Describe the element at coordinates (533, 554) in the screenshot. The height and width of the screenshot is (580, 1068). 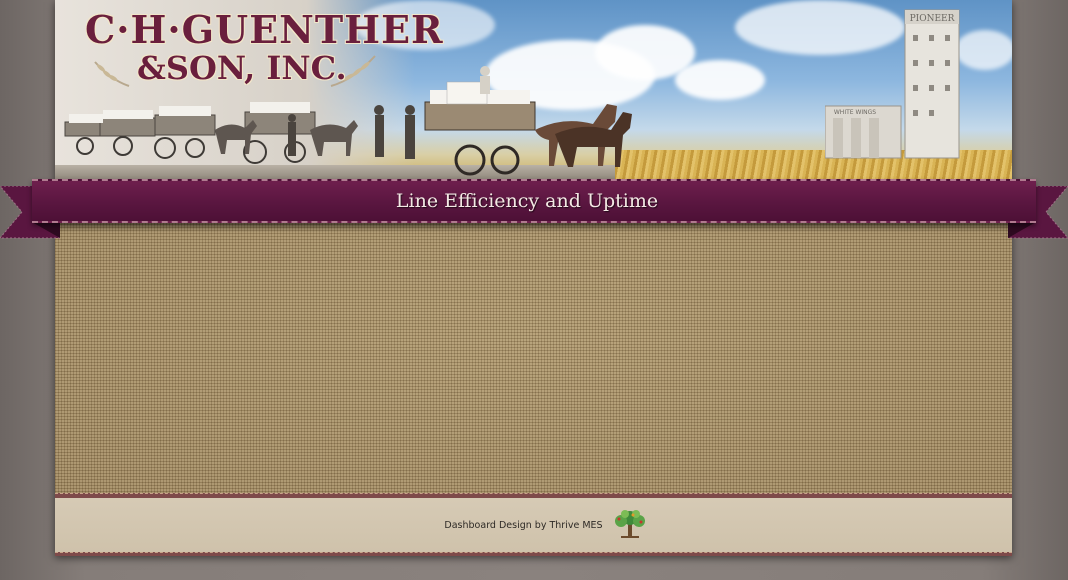
I see `footer-stitch-bottom` at that location.